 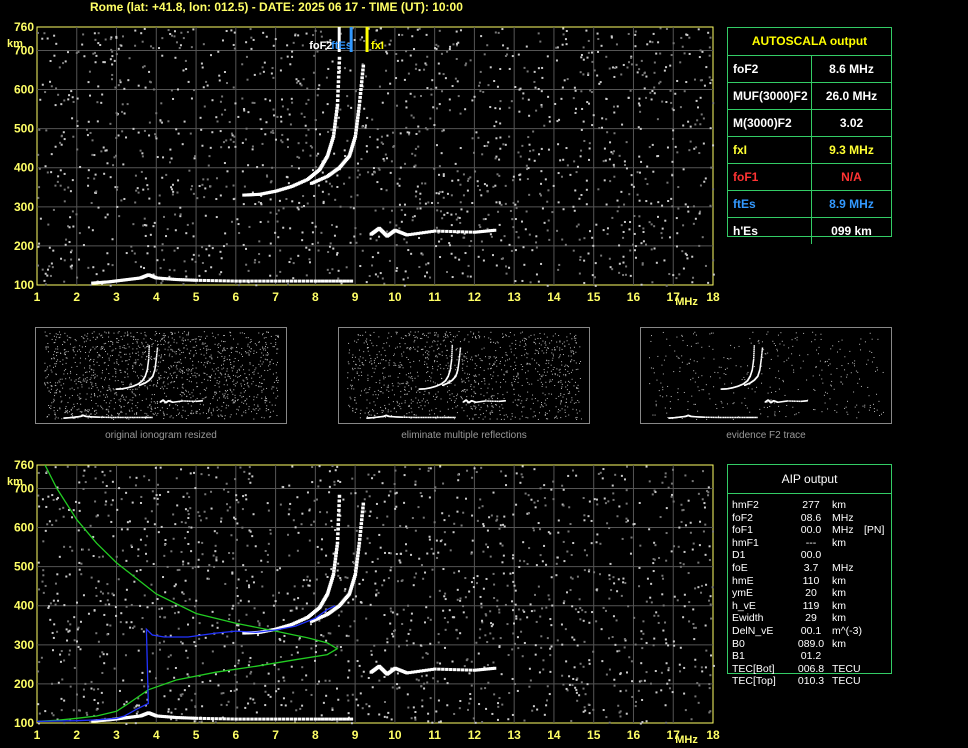 What do you see at coordinates (334, 127) in the screenshot?
I see `trace-point-o-trace` at bounding box center [334, 127].